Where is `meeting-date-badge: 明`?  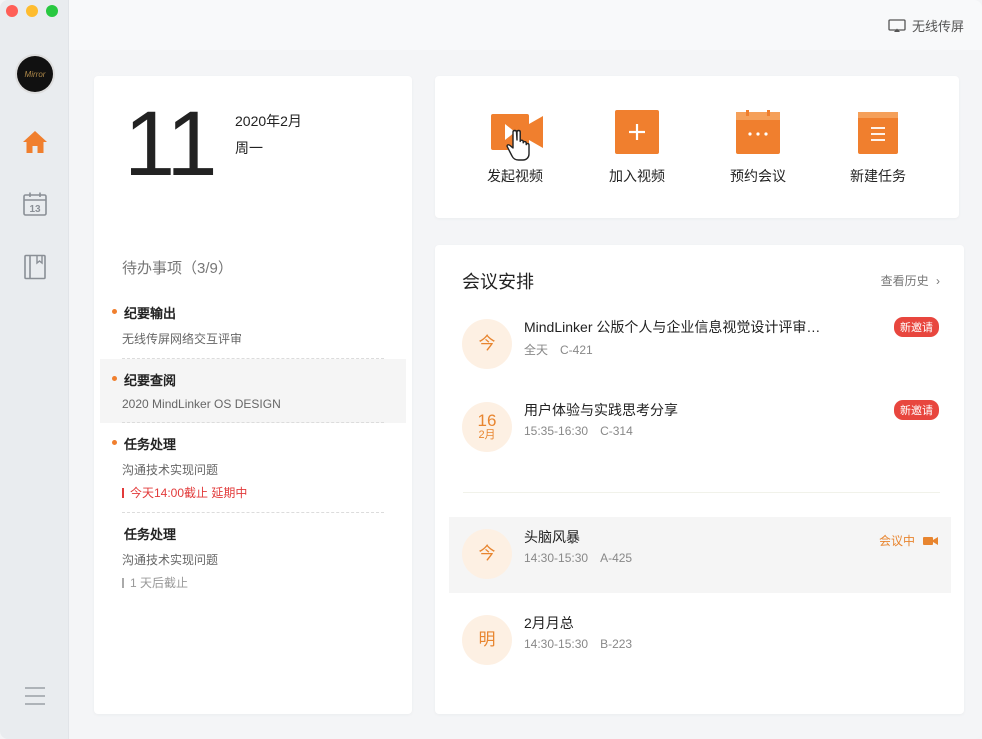 meeting-date-badge: 明 is located at coordinates (487, 640).